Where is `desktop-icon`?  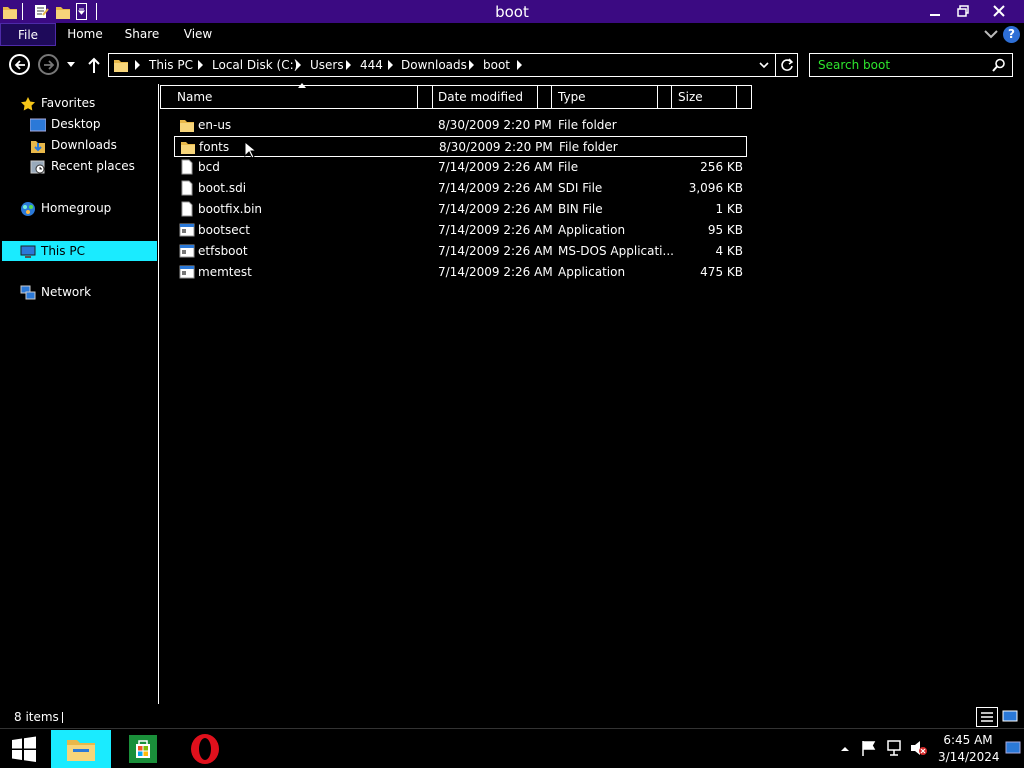 desktop-icon is located at coordinates (38, 124).